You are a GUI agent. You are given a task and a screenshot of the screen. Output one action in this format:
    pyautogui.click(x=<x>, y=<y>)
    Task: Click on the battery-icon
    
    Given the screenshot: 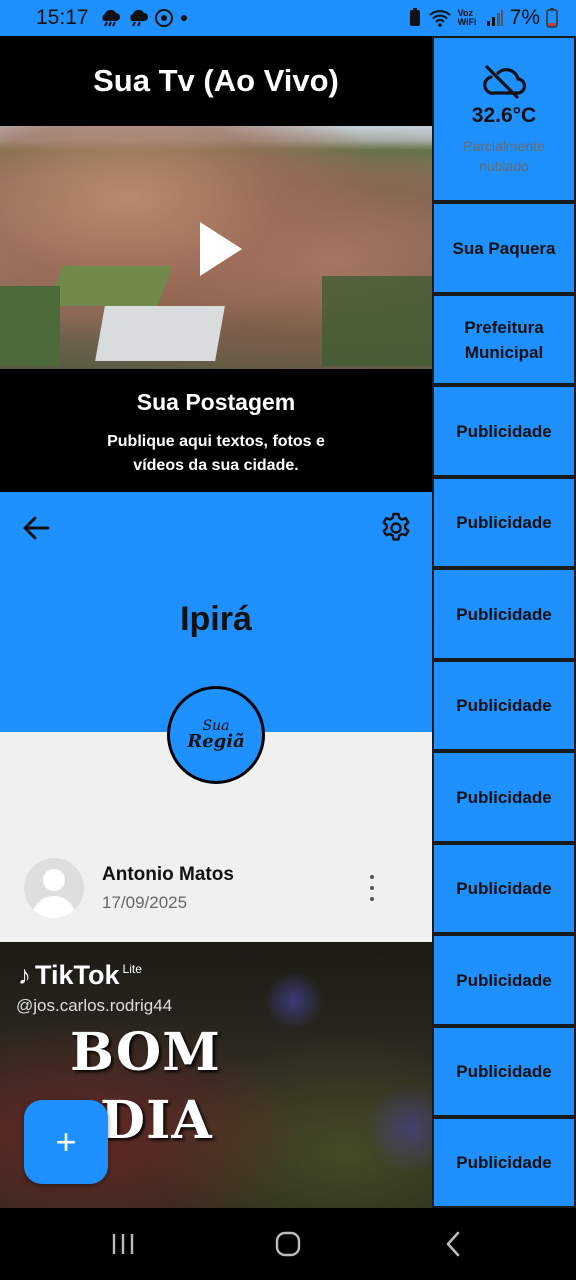 What is the action you would take?
    pyautogui.click(x=552, y=18)
    